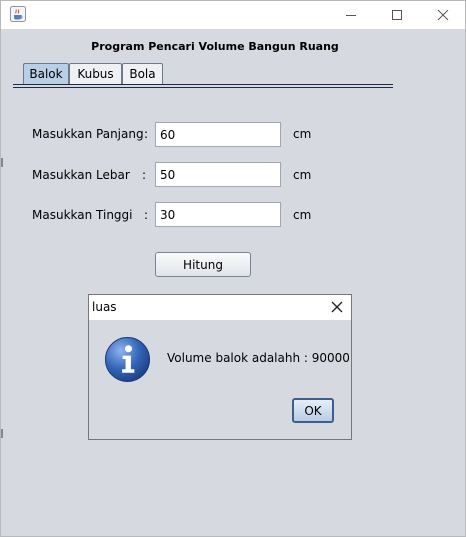  What do you see at coordinates (146, 134) in the screenshot?
I see `panjang-colon: :` at bounding box center [146, 134].